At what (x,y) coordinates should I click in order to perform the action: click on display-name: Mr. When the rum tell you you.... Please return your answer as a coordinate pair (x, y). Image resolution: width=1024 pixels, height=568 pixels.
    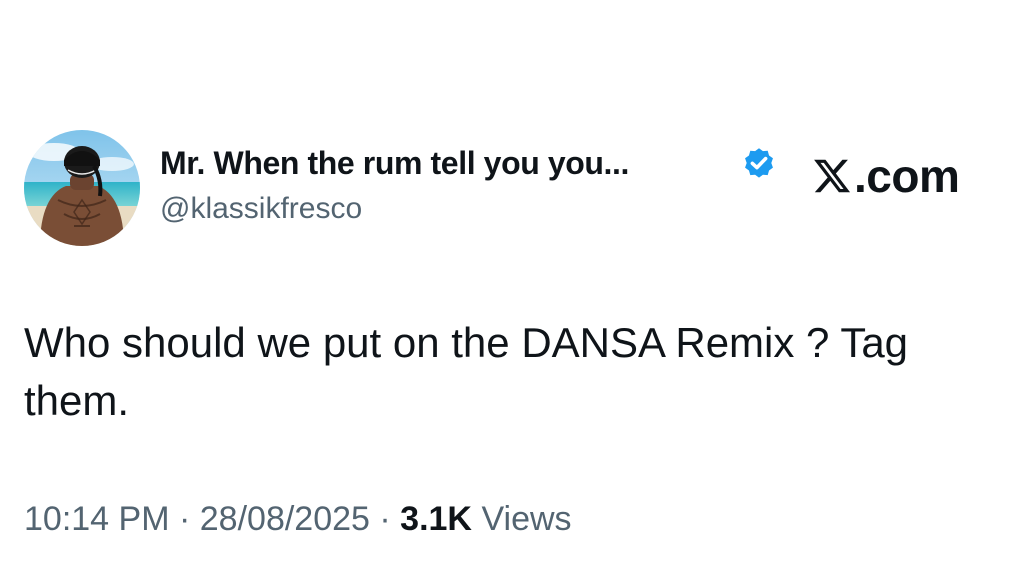
    Looking at the image, I should click on (394, 163).